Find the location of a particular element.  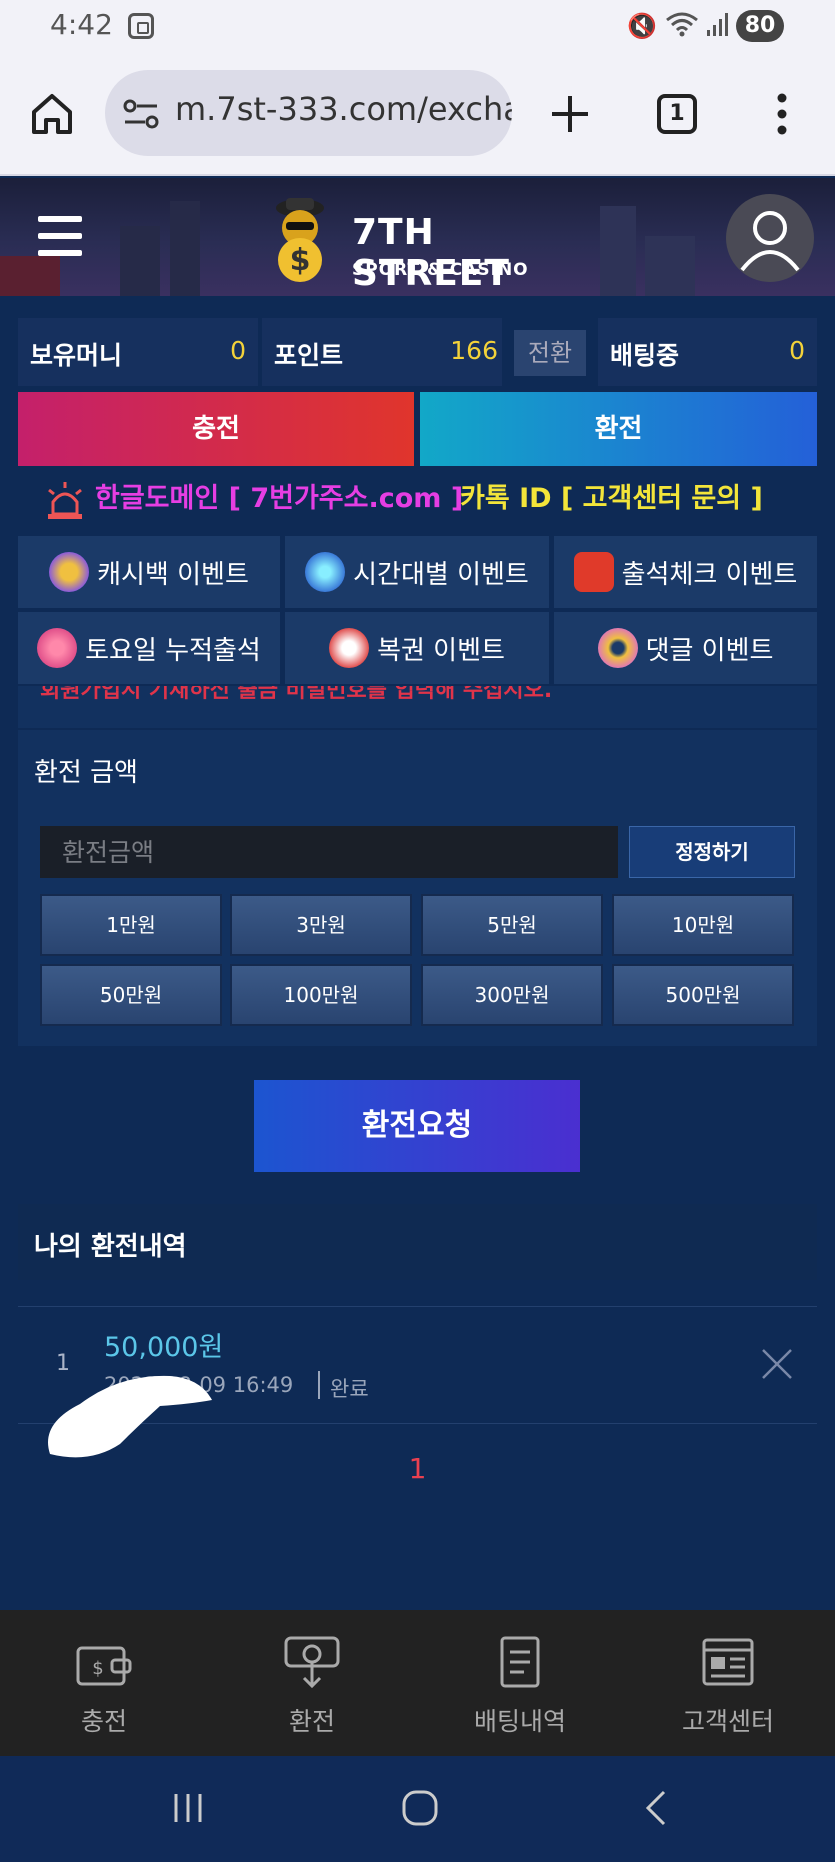

donut-icon is located at coordinates (617, 648).